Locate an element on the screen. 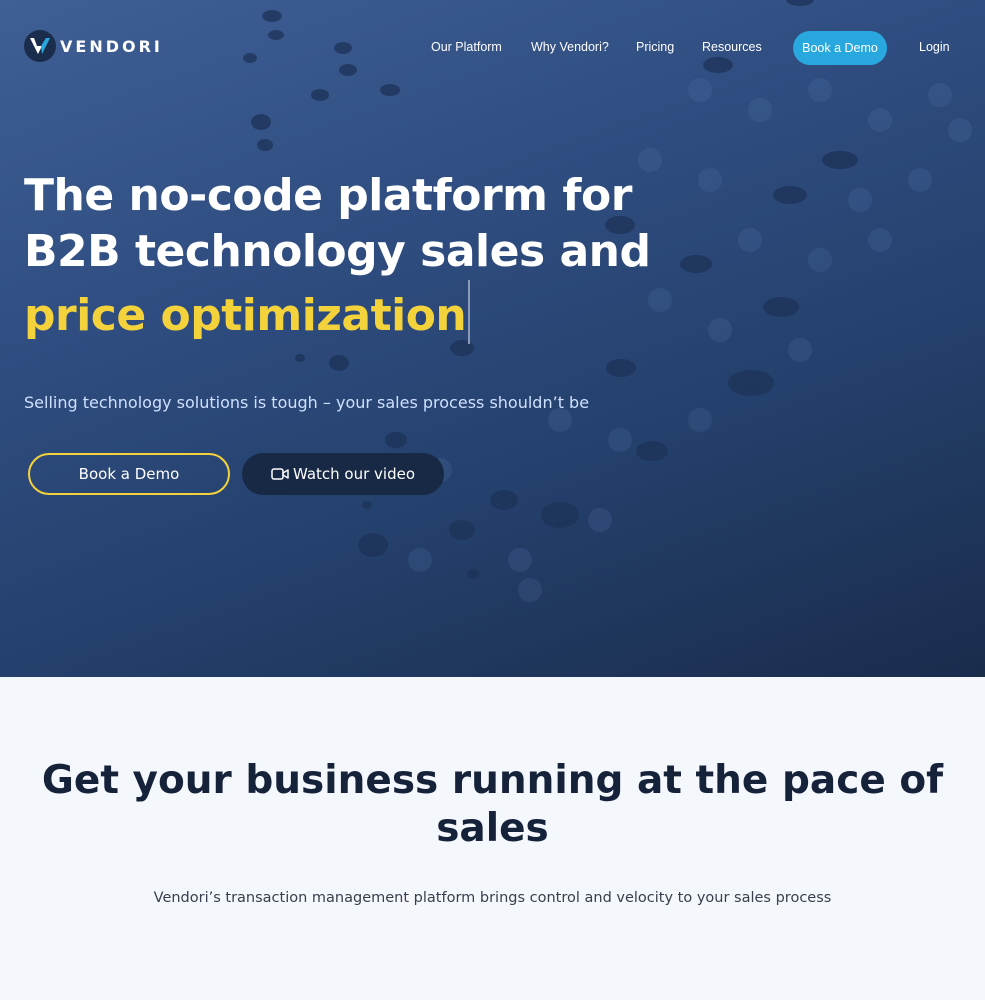 The width and height of the screenshot is (985, 1000). watch-video-button: Watch our video is located at coordinates (343, 474).